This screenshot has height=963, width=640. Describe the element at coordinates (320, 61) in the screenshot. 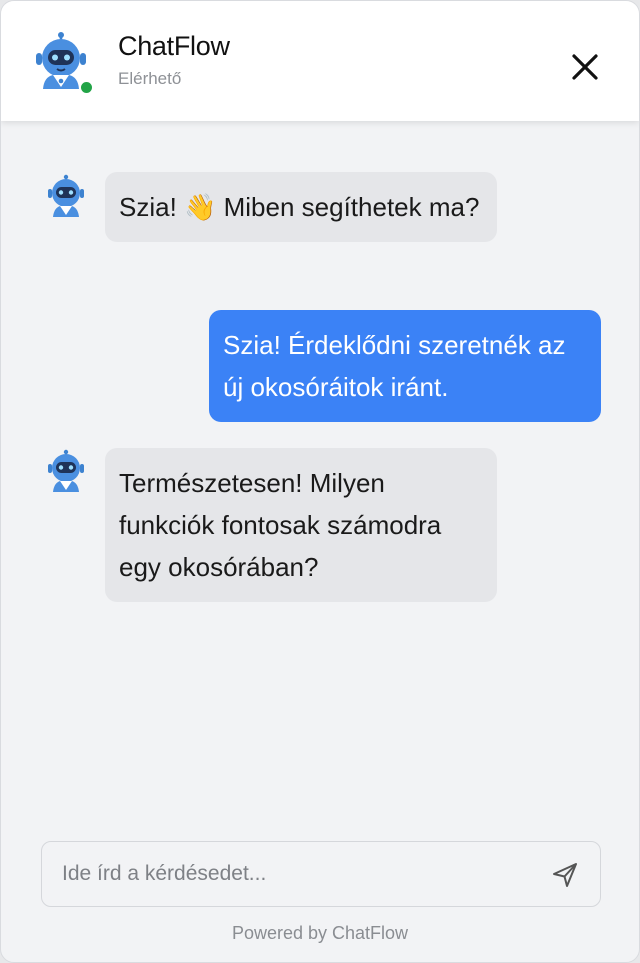

I see `chat-header: ChatFlow Elérhető` at that location.